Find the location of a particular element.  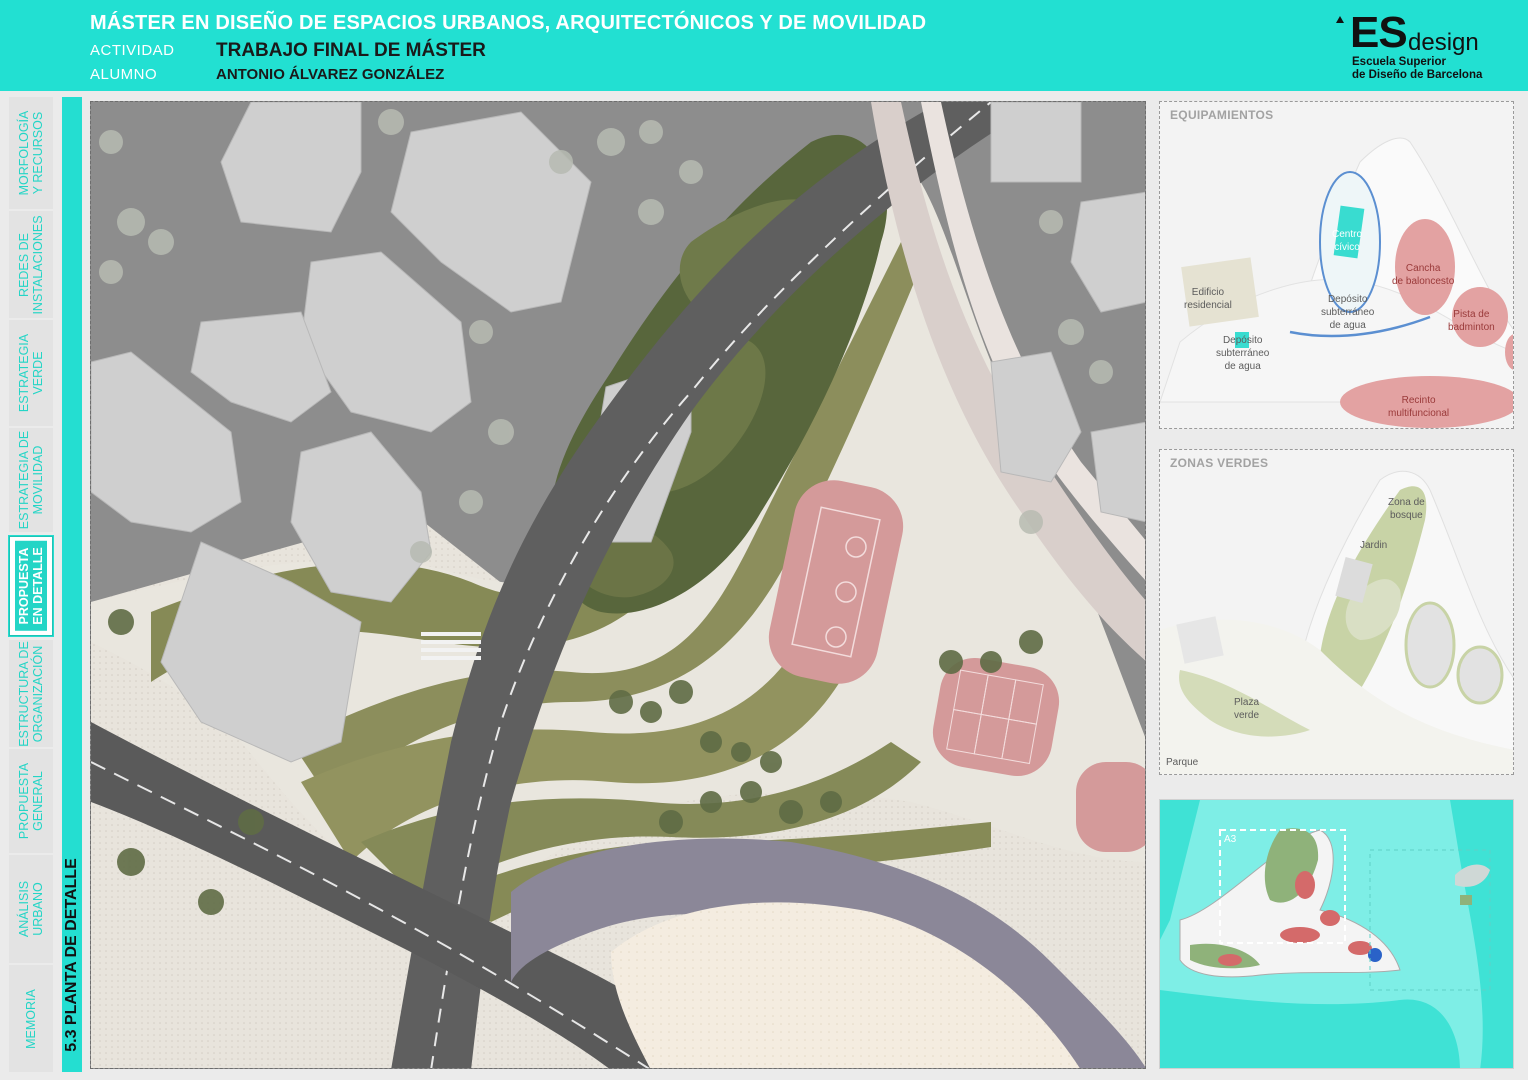

third-court is located at coordinates (1110, 807).